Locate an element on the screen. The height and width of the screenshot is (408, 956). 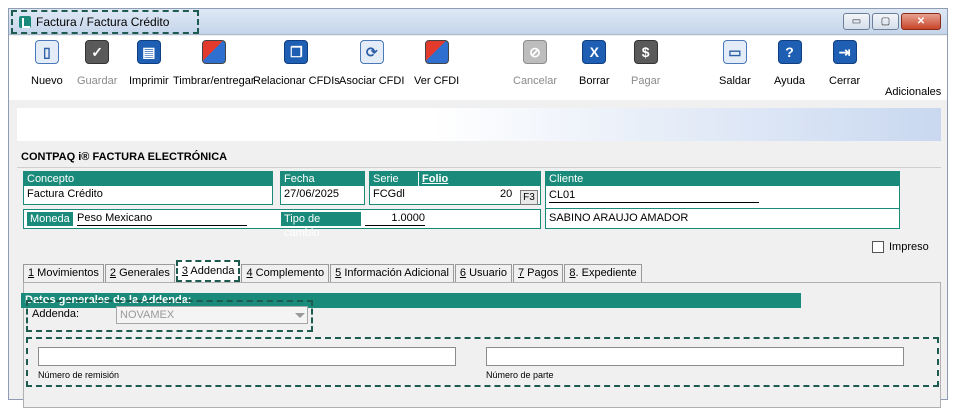
delete-button: X Borrar is located at coordinates (594, 63).